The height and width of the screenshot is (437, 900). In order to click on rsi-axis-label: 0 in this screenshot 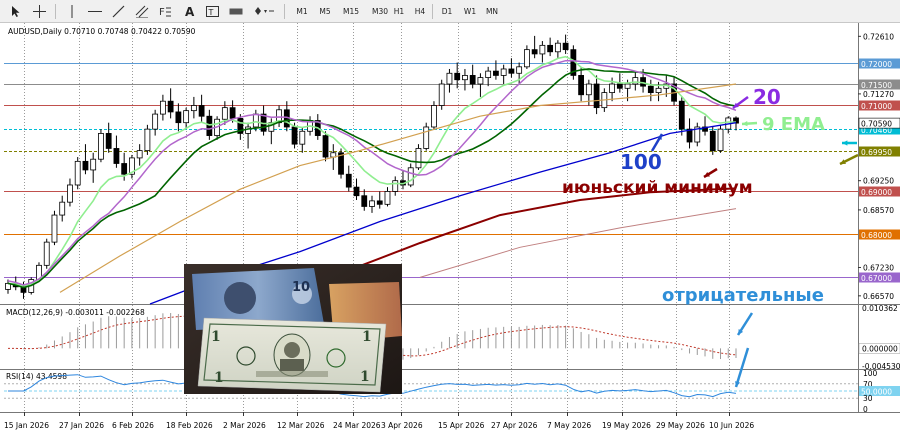, I will do `click(865, 409)`.